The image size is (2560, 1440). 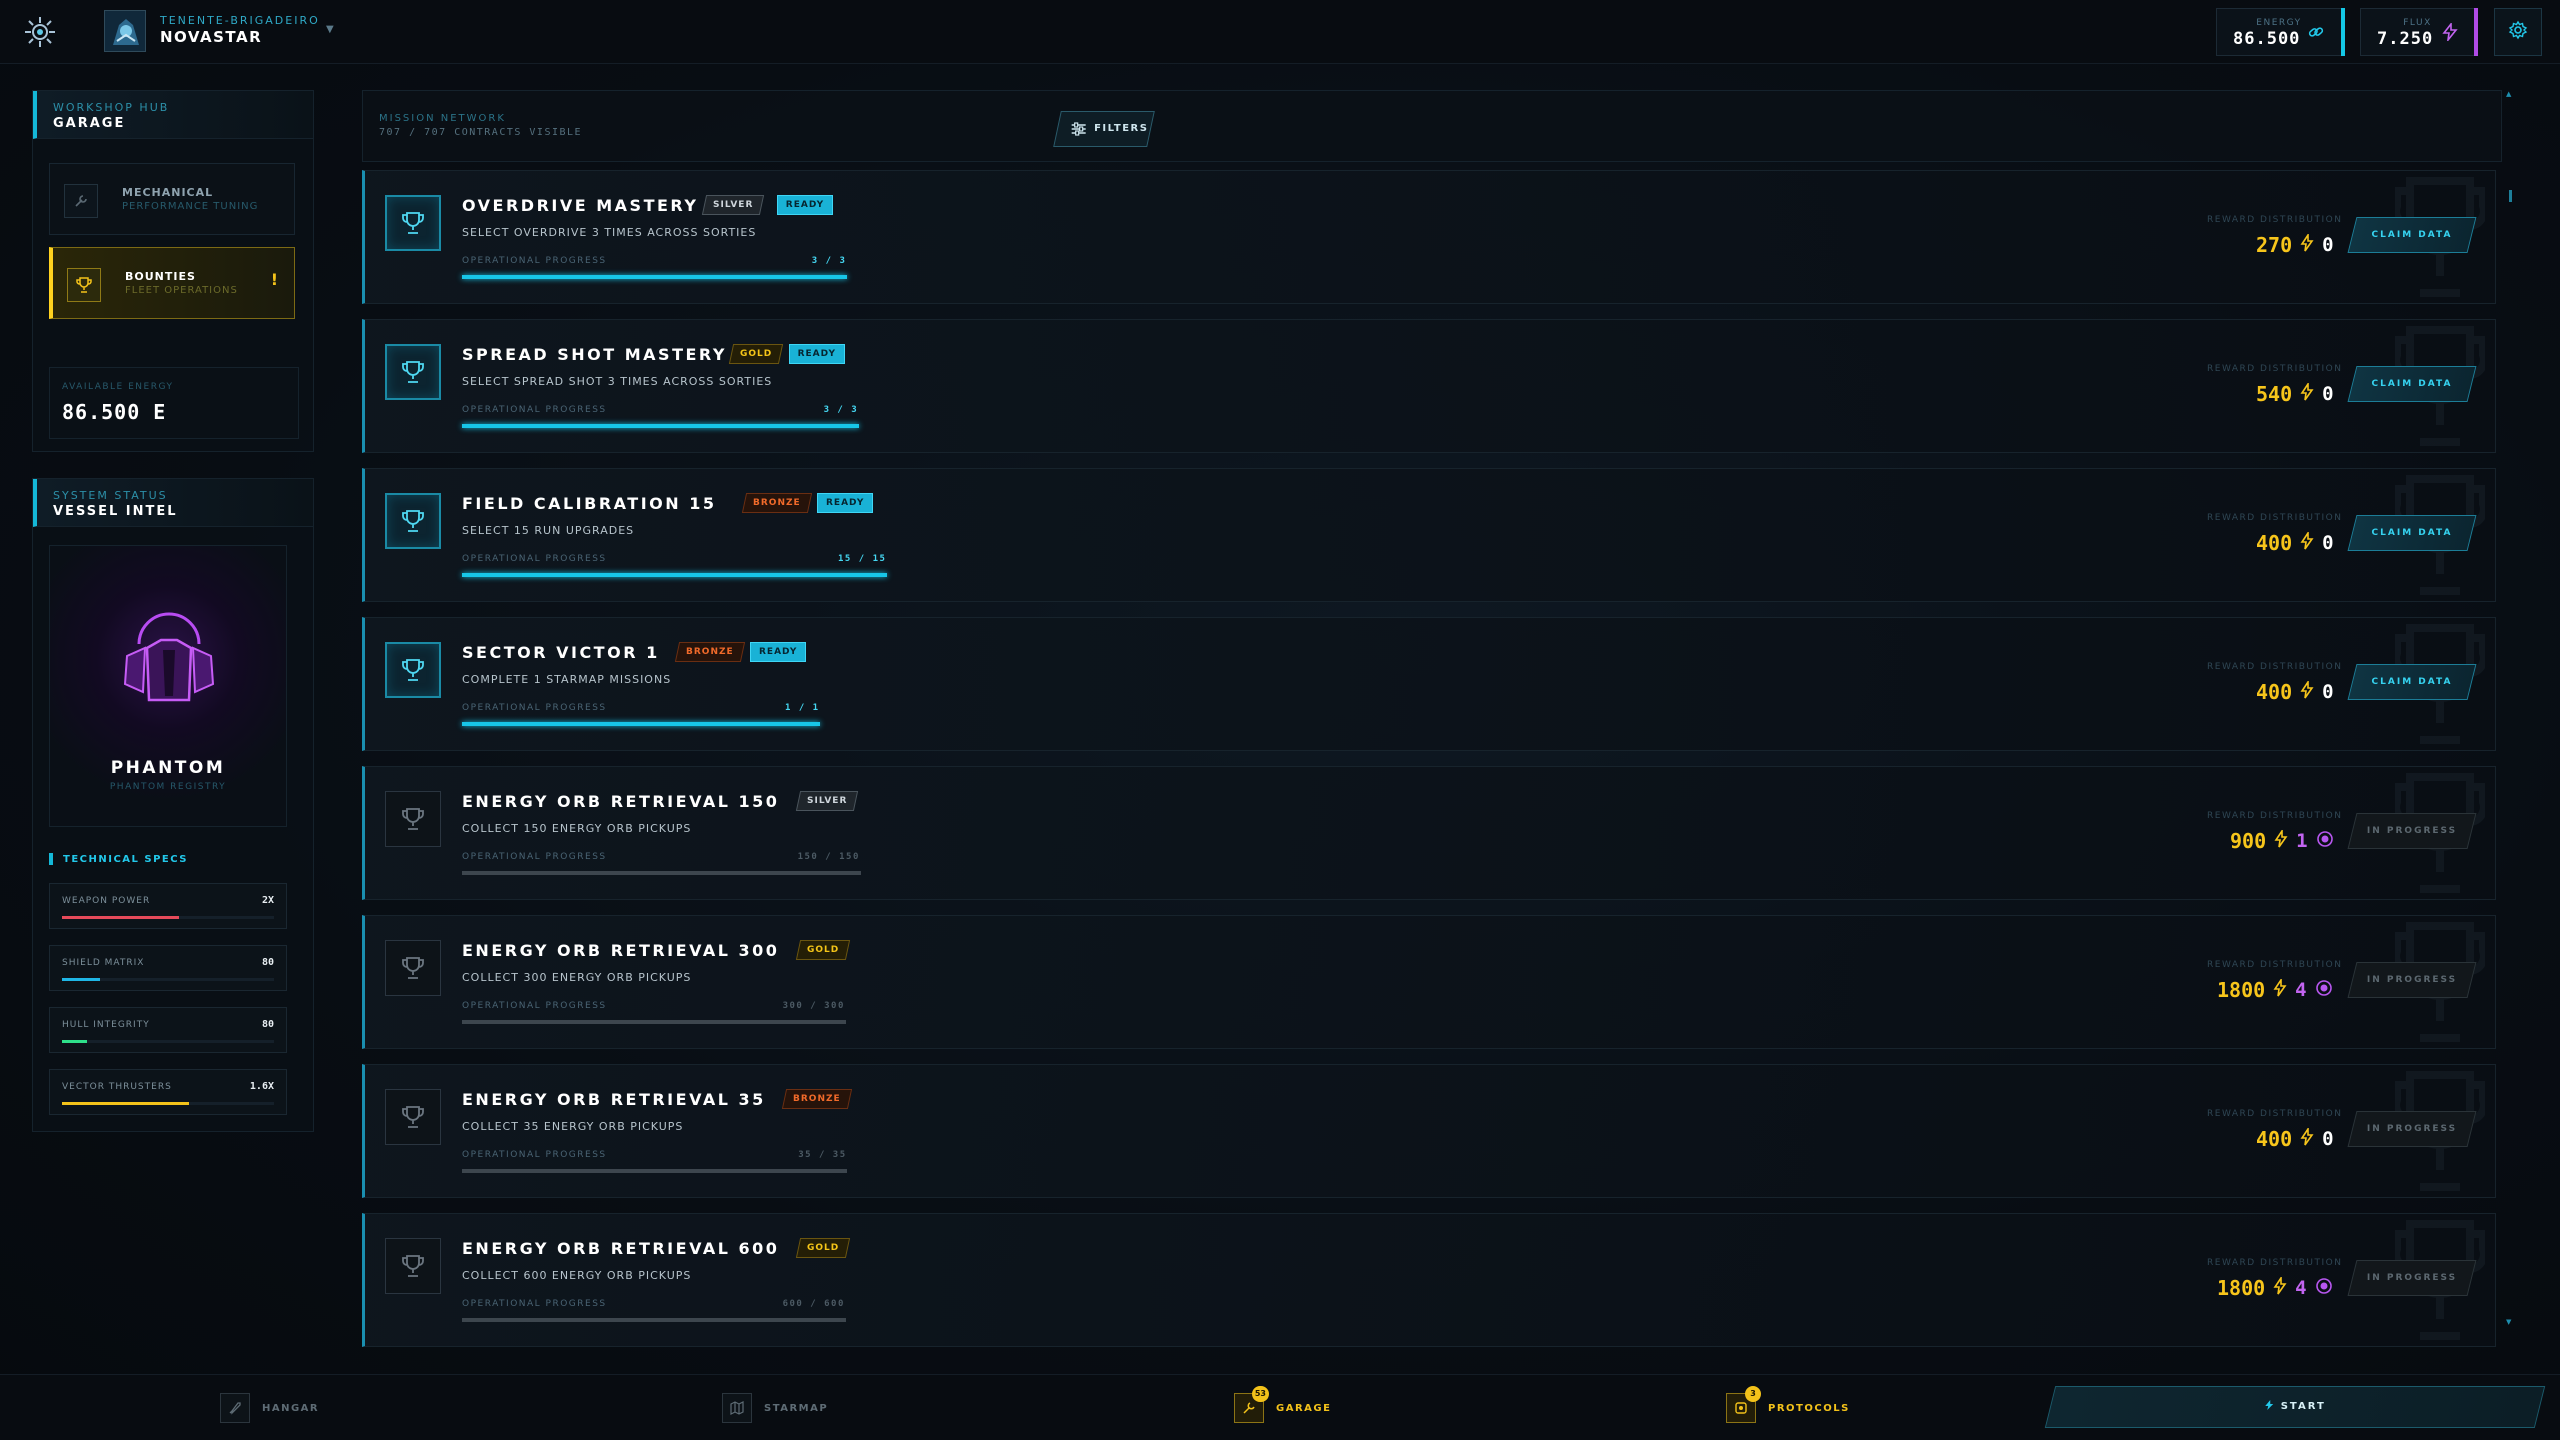 What do you see at coordinates (168, 192) in the screenshot?
I see `nav-mechanical-label: MECHANICAL` at bounding box center [168, 192].